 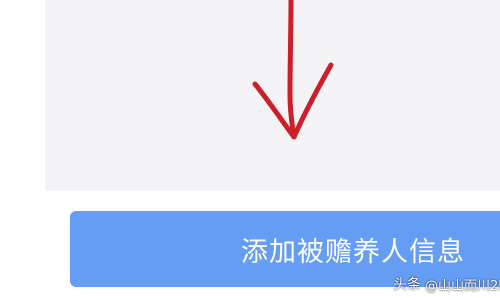 What do you see at coordinates (462, 286) in the screenshot?
I see `watermark-handle: @山山而川2l` at bounding box center [462, 286].